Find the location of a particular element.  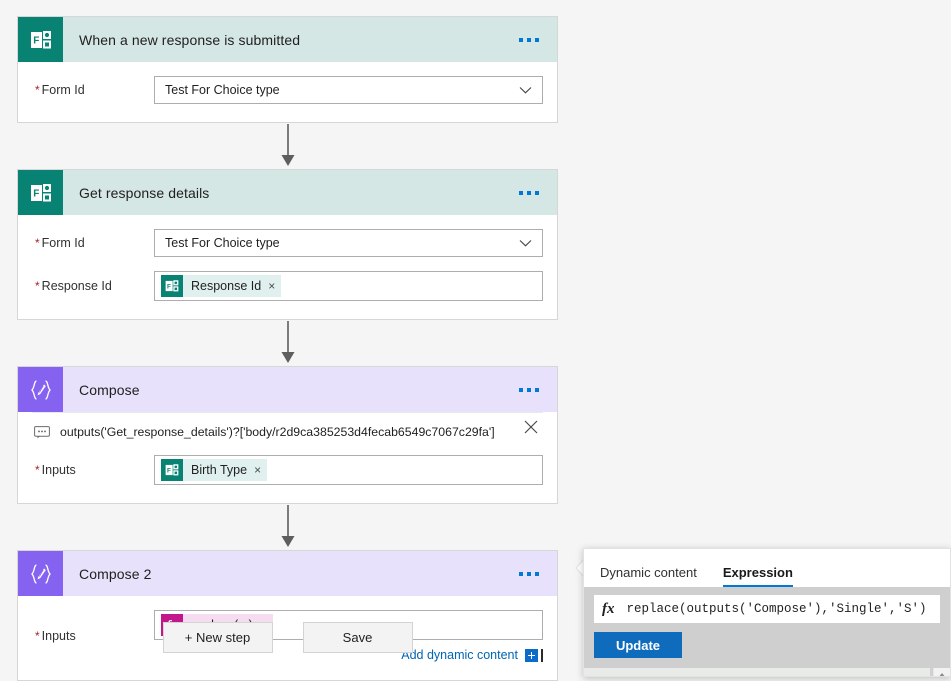

param-field: F Response Id × is located at coordinates (348, 286).